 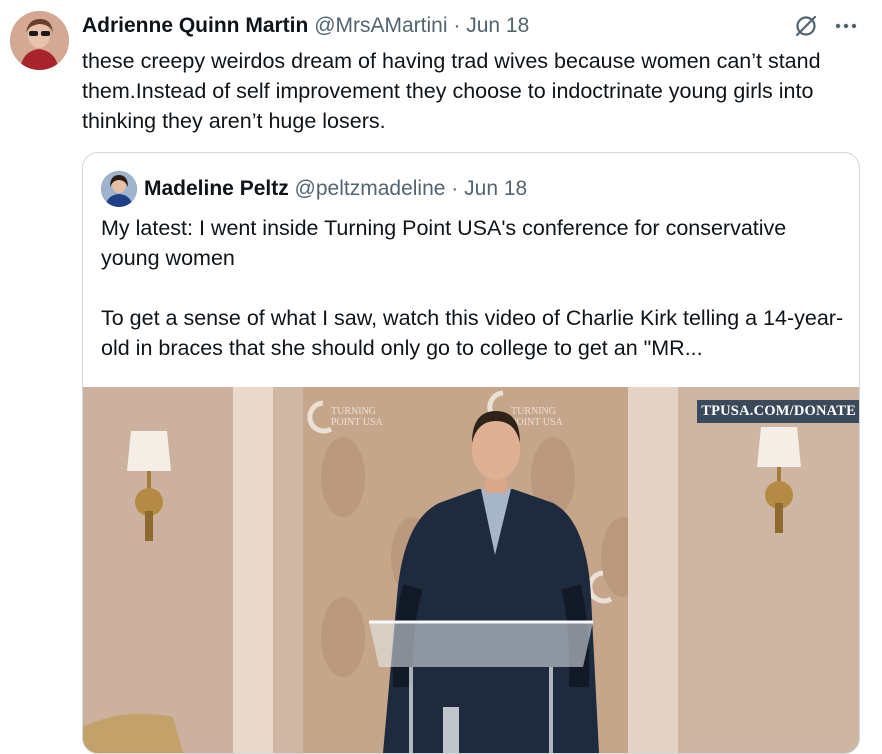 I want to click on backdrop-logo-line-4: POINT USA, so click(x=537, y=422).